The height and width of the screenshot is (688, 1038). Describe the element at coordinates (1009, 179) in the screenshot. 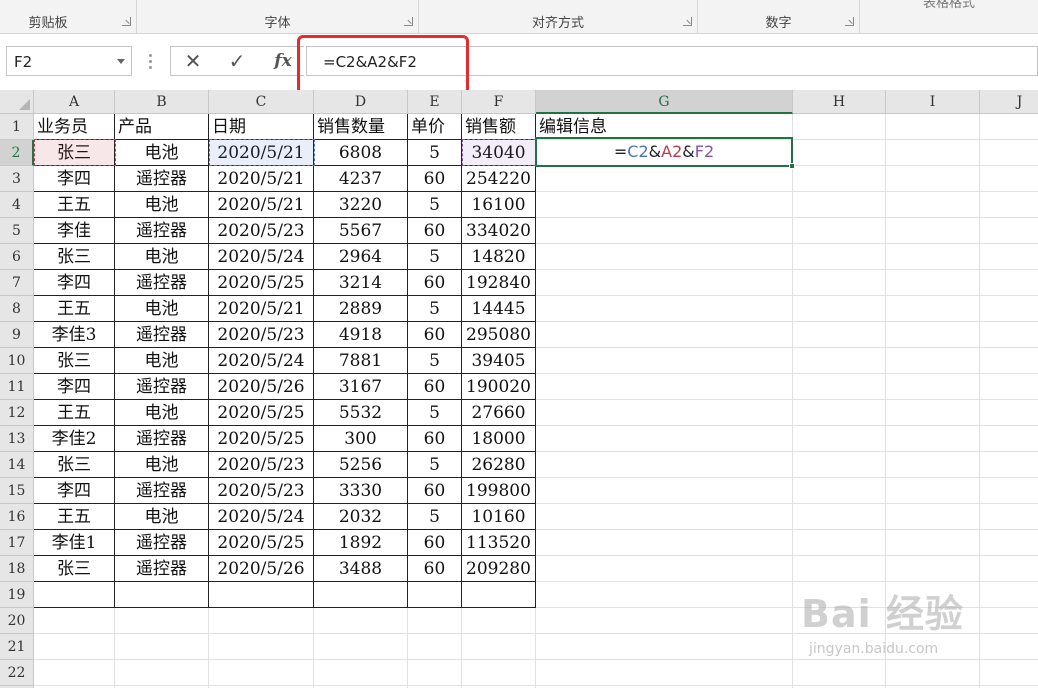

I see `cell-j3` at that location.